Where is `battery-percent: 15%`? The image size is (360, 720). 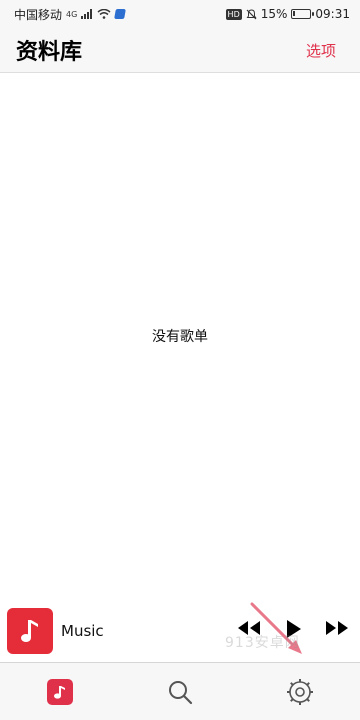
battery-percent: 15% is located at coordinates (274, 14).